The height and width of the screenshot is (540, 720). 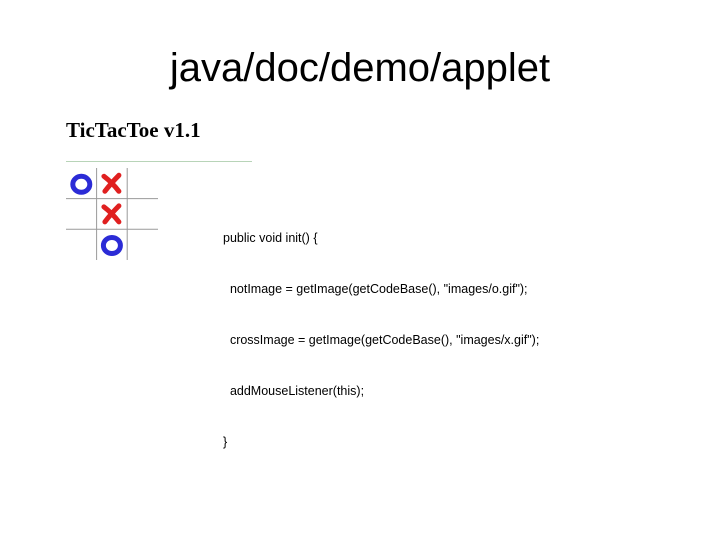 I want to click on board-canvas, so click(x=112, y=214).